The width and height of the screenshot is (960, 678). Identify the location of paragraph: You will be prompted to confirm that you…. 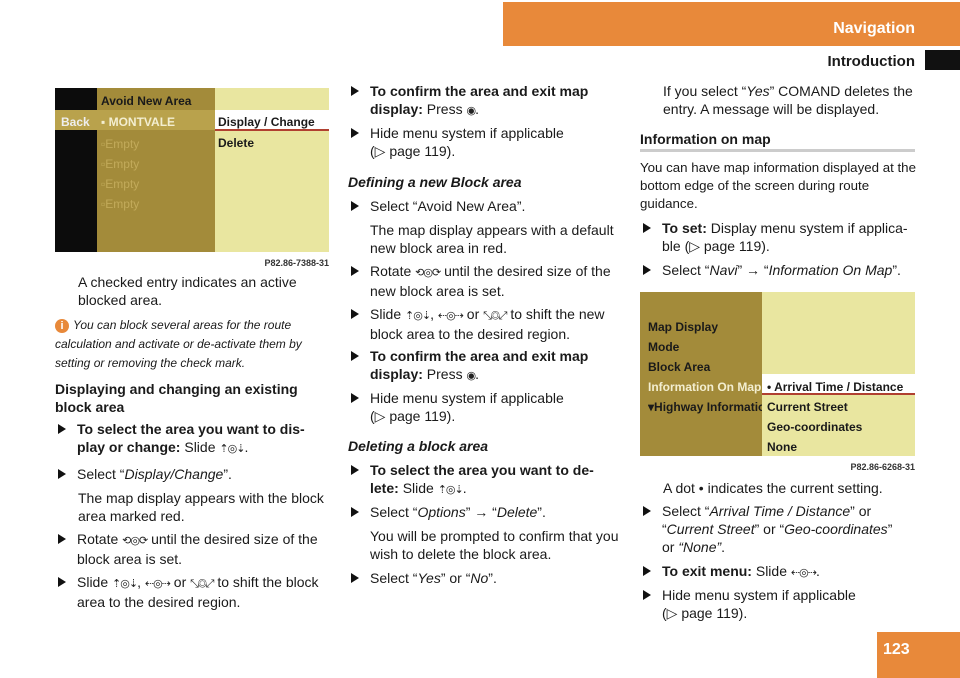
(494, 545).